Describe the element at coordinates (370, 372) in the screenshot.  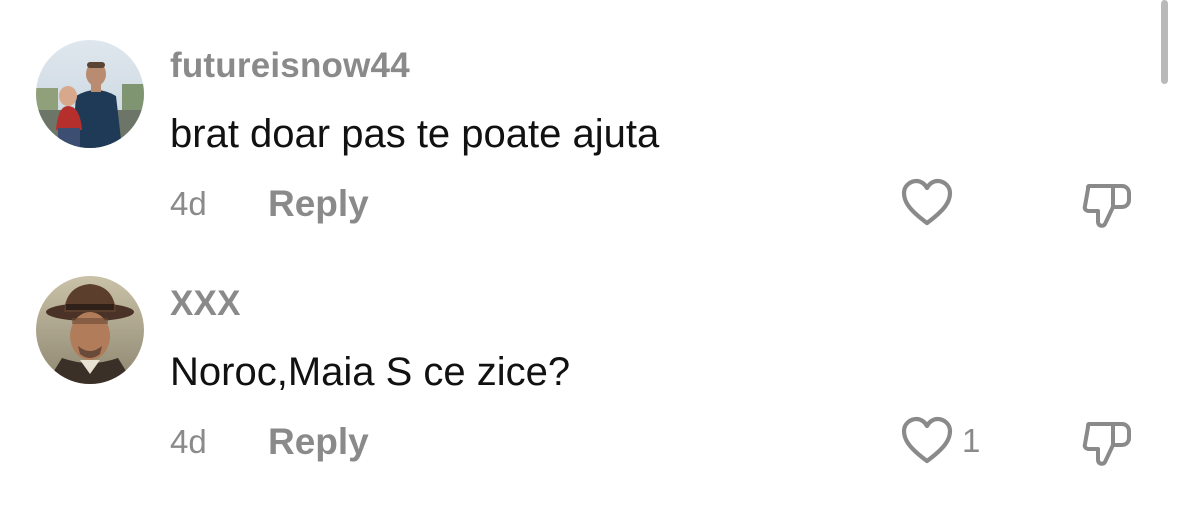
I see `comment-text: Noroc,Maia S ce zice?` at that location.